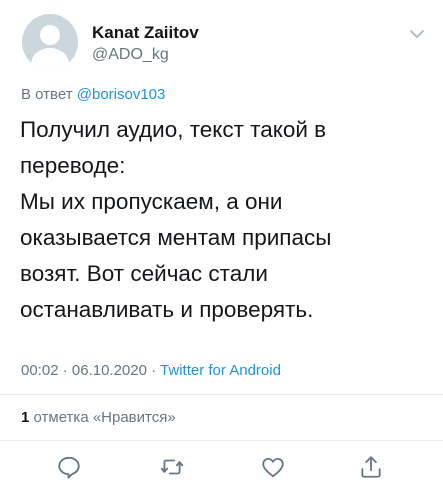  Describe the element at coordinates (173, 129) in the screenshot. I see `tweet-text-line: Получил аудио, текст такой в` at that location.